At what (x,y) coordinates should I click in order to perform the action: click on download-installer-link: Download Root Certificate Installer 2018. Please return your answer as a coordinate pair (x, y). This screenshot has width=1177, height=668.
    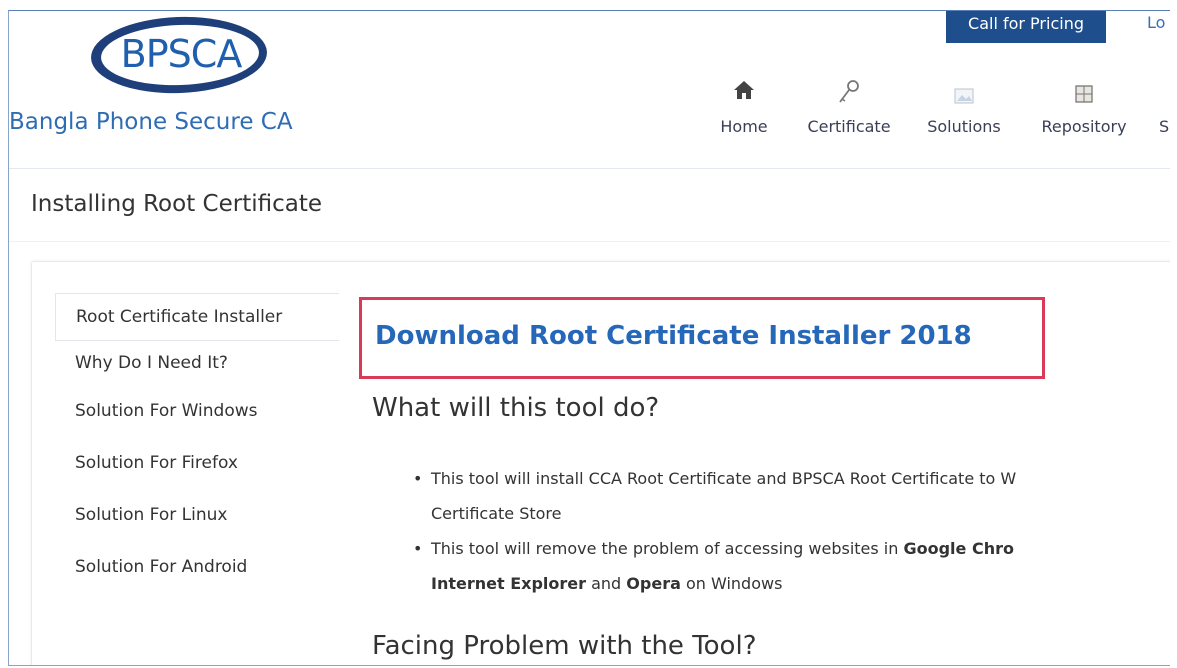
    Looking at the image, I should click on (673, 336).